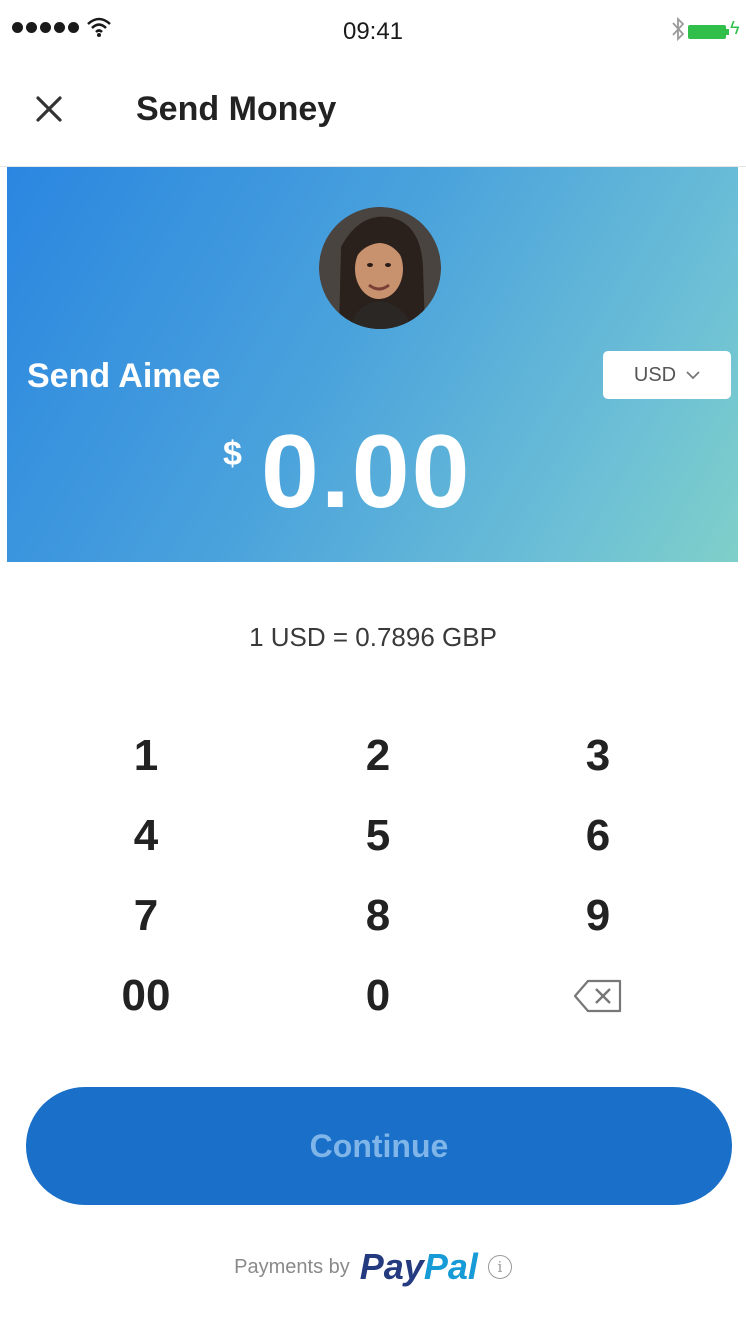 The height and width of the screenshot is (1321, 746). I want to click on paypal-logo: PayPal, so click(418, 1266).